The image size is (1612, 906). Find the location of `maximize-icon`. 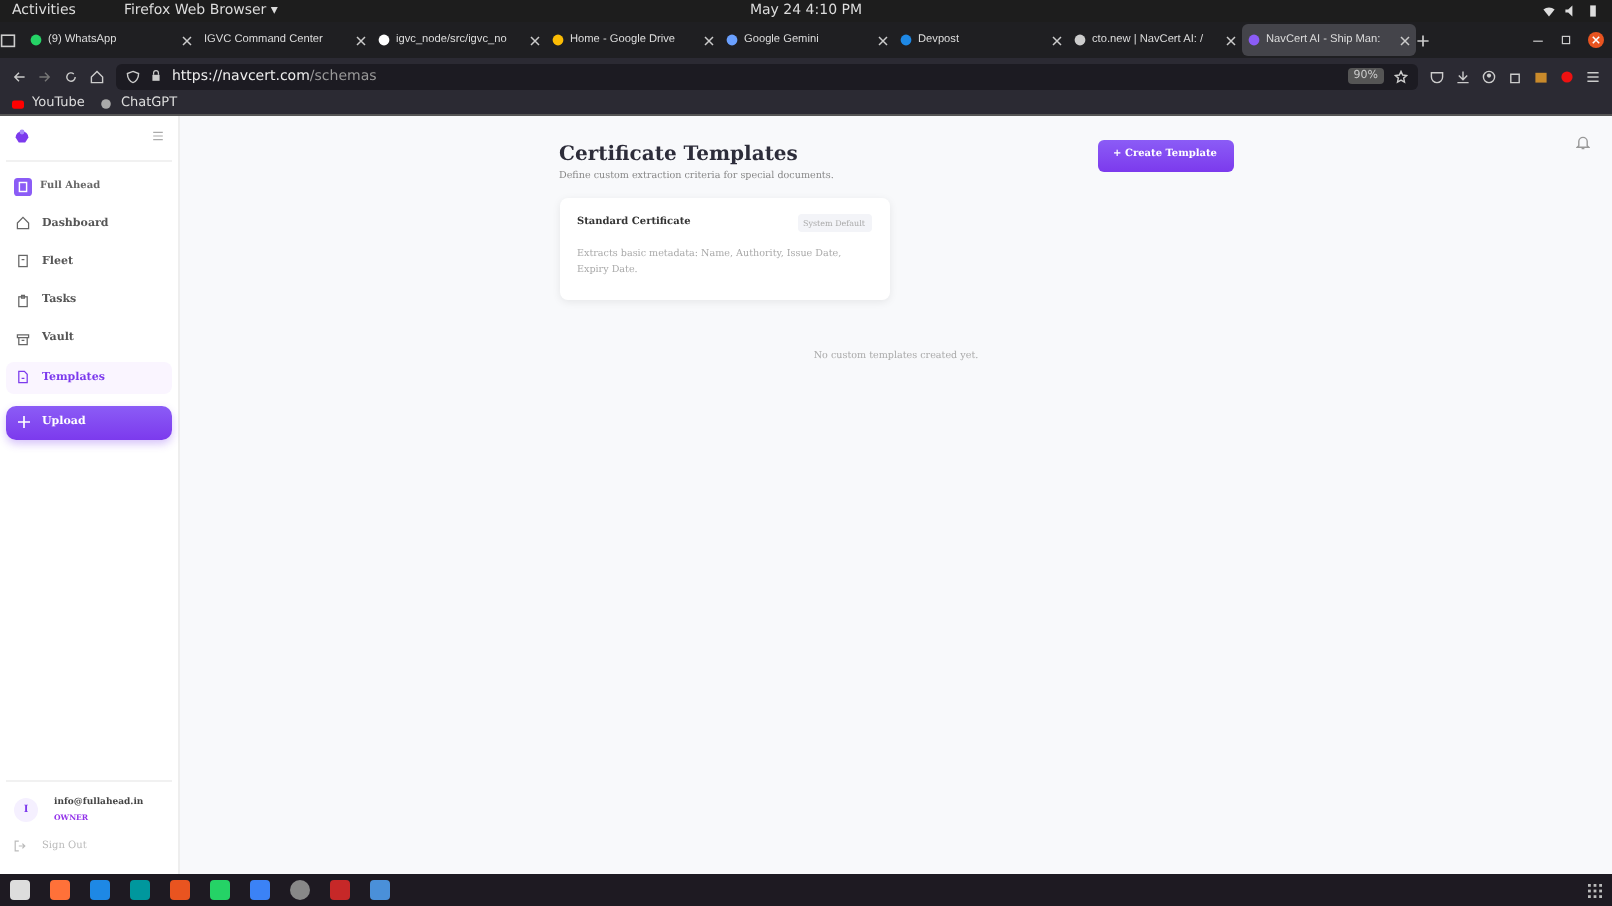

maximize-icon is located at coordinates (1566, 40).